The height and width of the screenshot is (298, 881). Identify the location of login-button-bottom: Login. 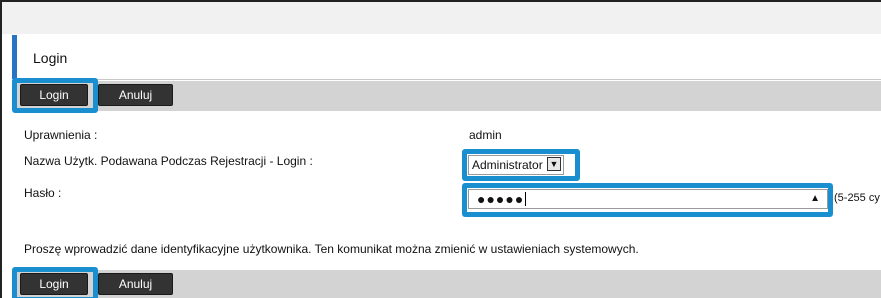
(54, 284).